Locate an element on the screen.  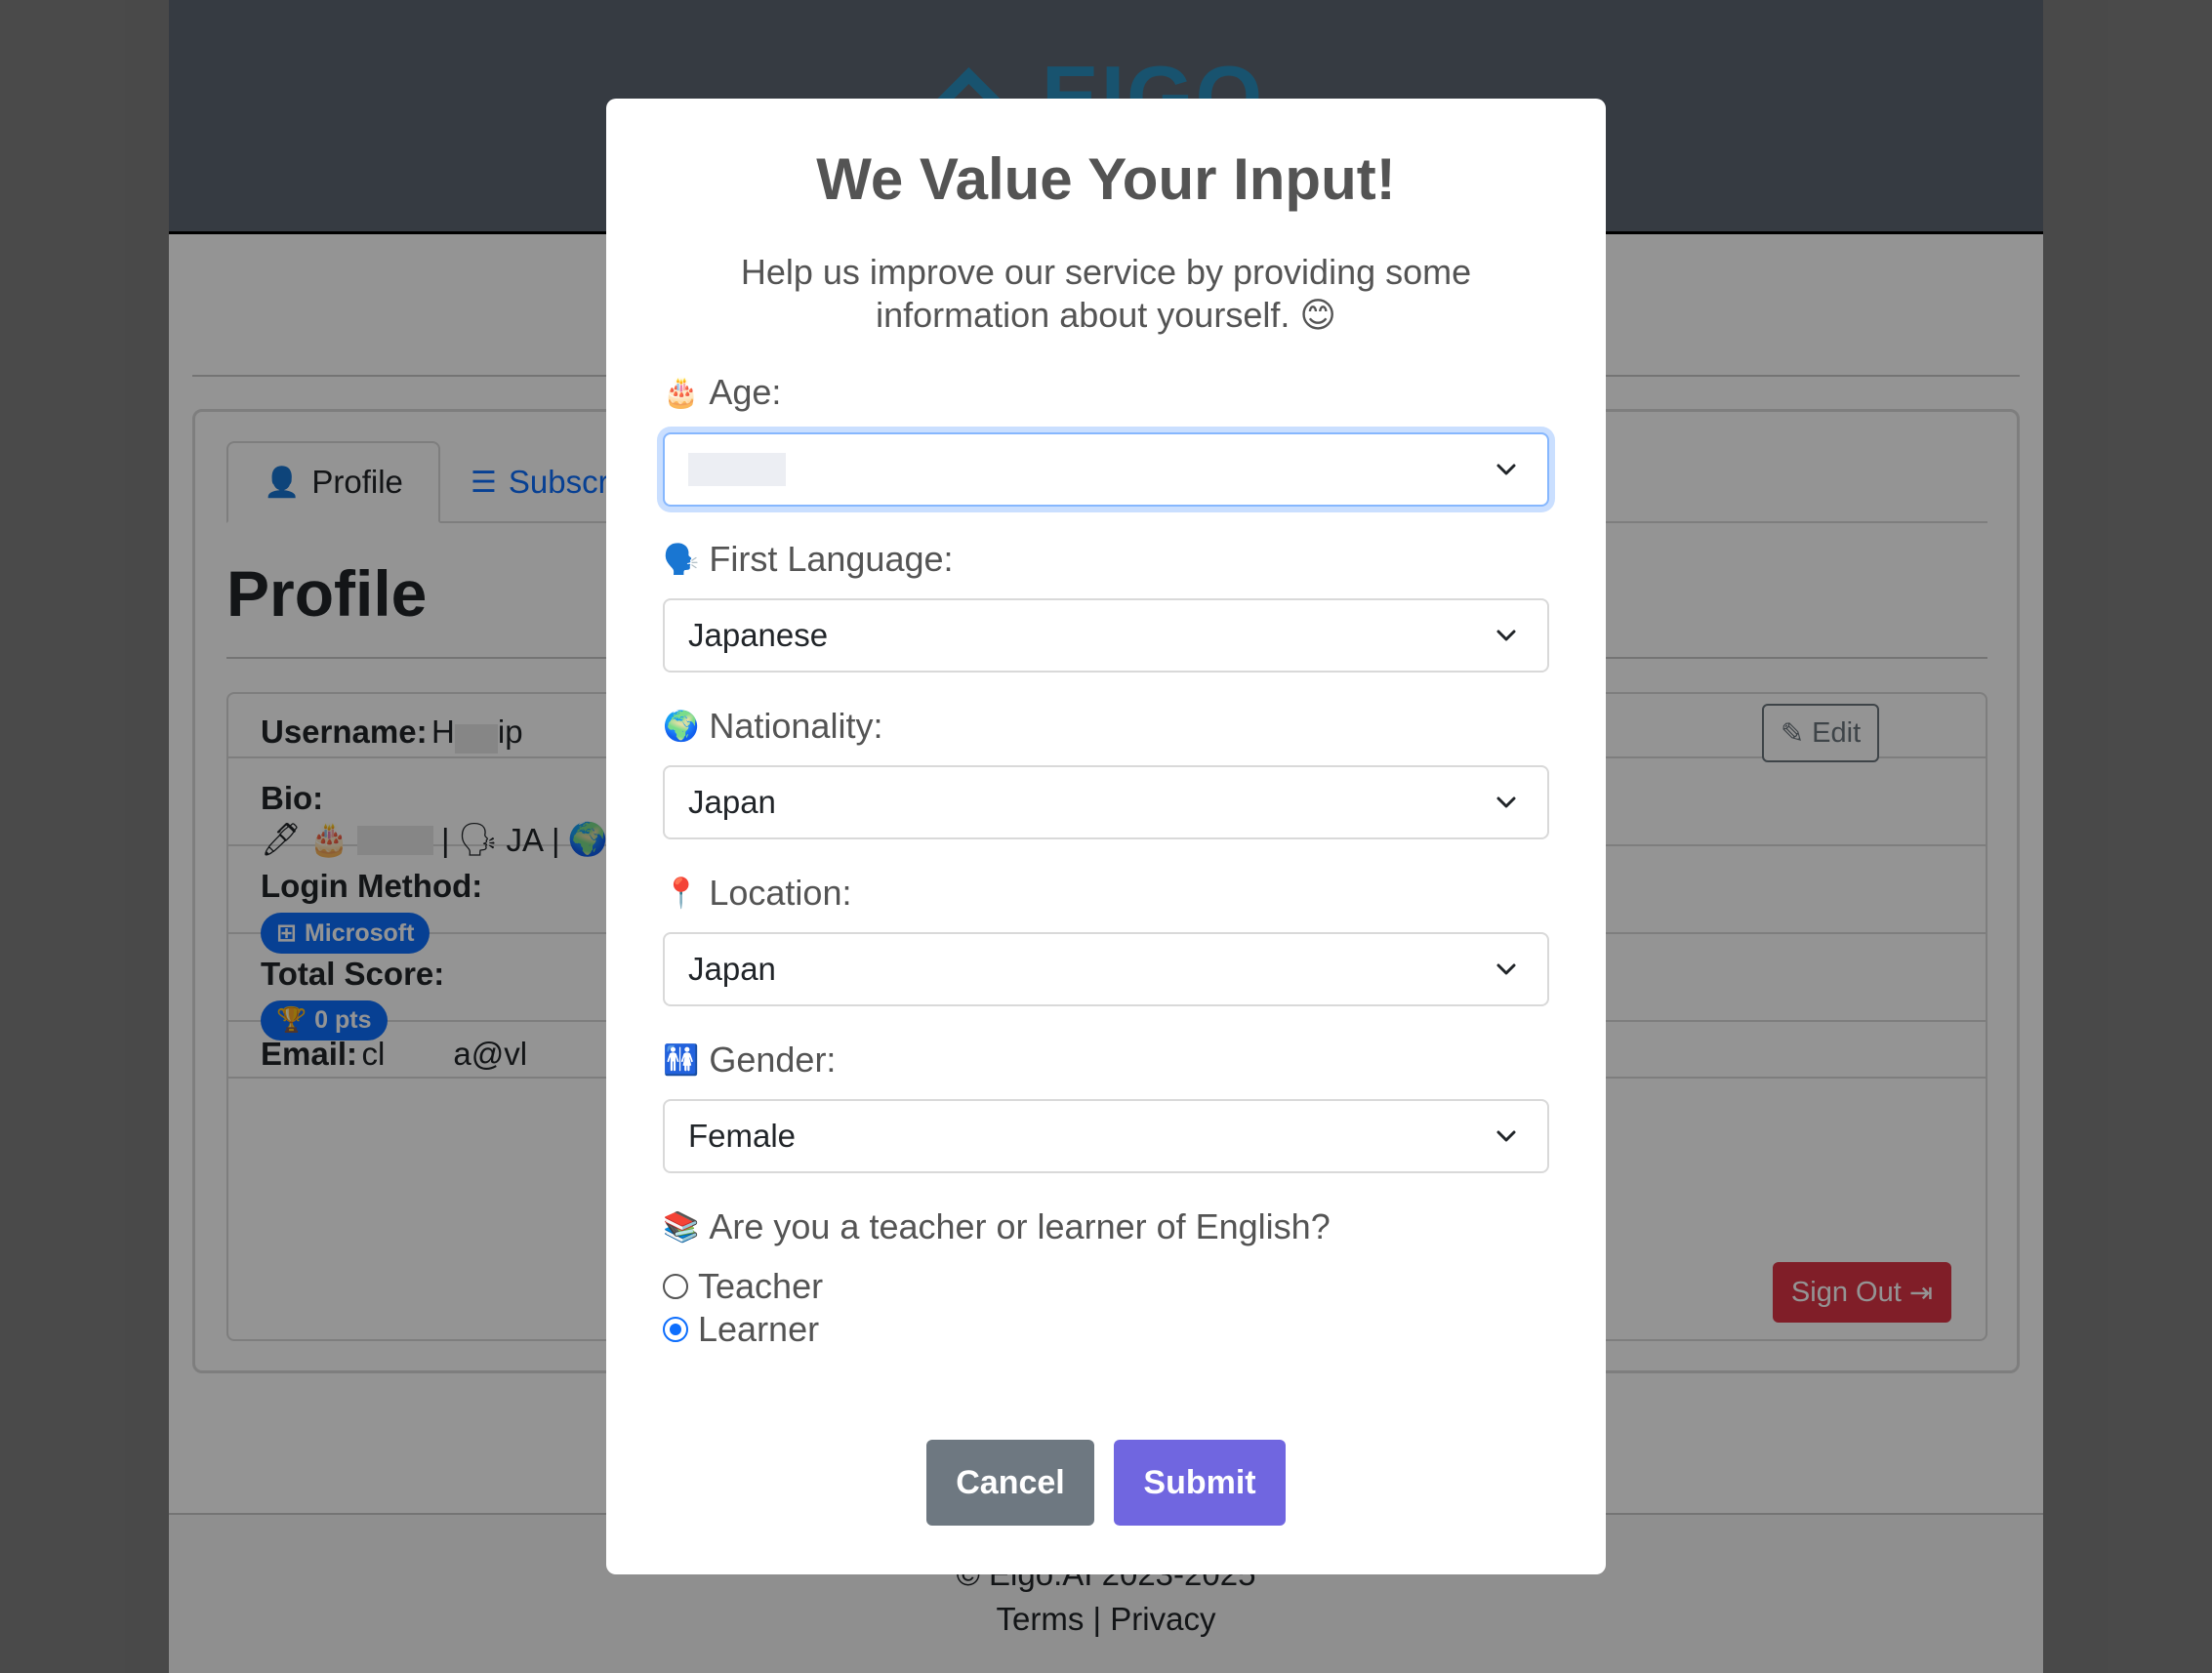
age-label: 🎂 Age: is located at coordinates (722, 392).